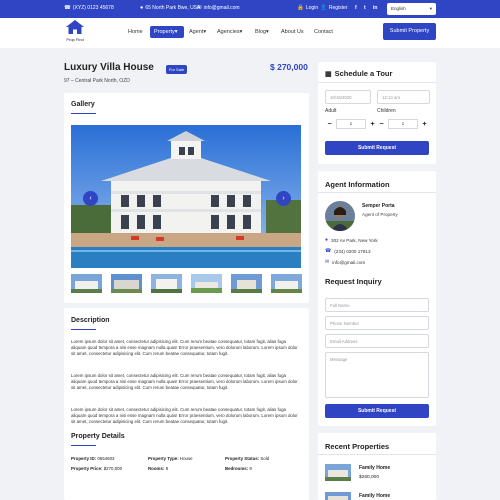 This screenshot has width=500, height=500. I want to click on detail-value: Sold, so click(264, 458).